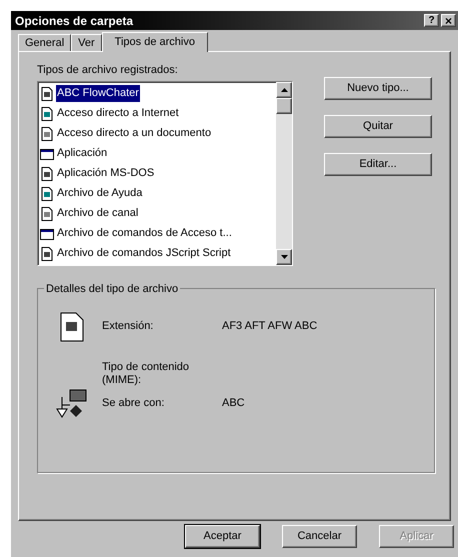 The height and width of the screenshot is (557, 458). Describe the element at coordinates (74, 21) in the screenshot. I see `window-title: Opciones de carpeta` at that location.